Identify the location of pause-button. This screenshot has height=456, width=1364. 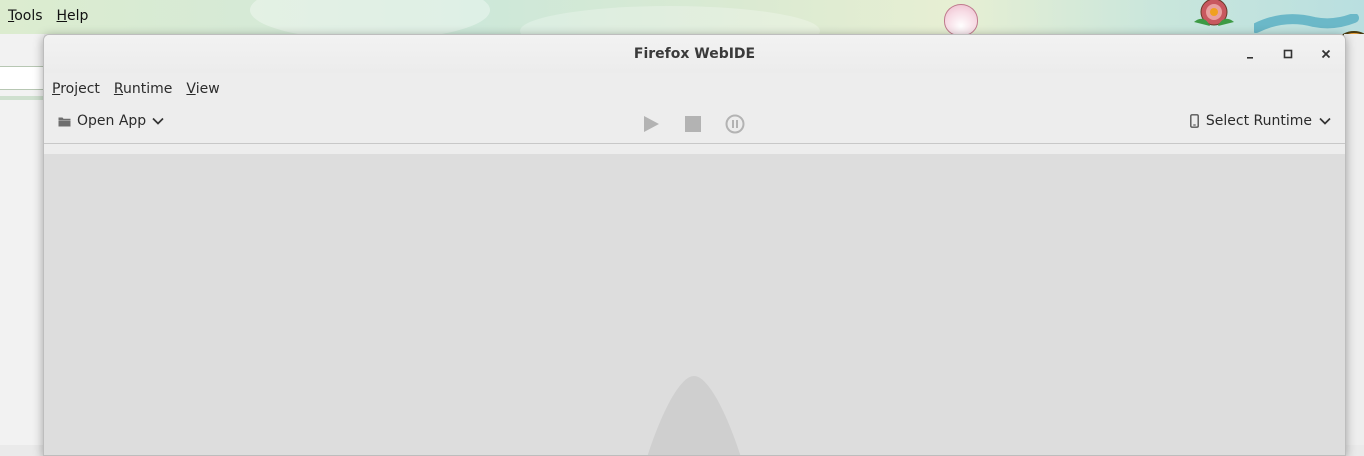
(735, 124).